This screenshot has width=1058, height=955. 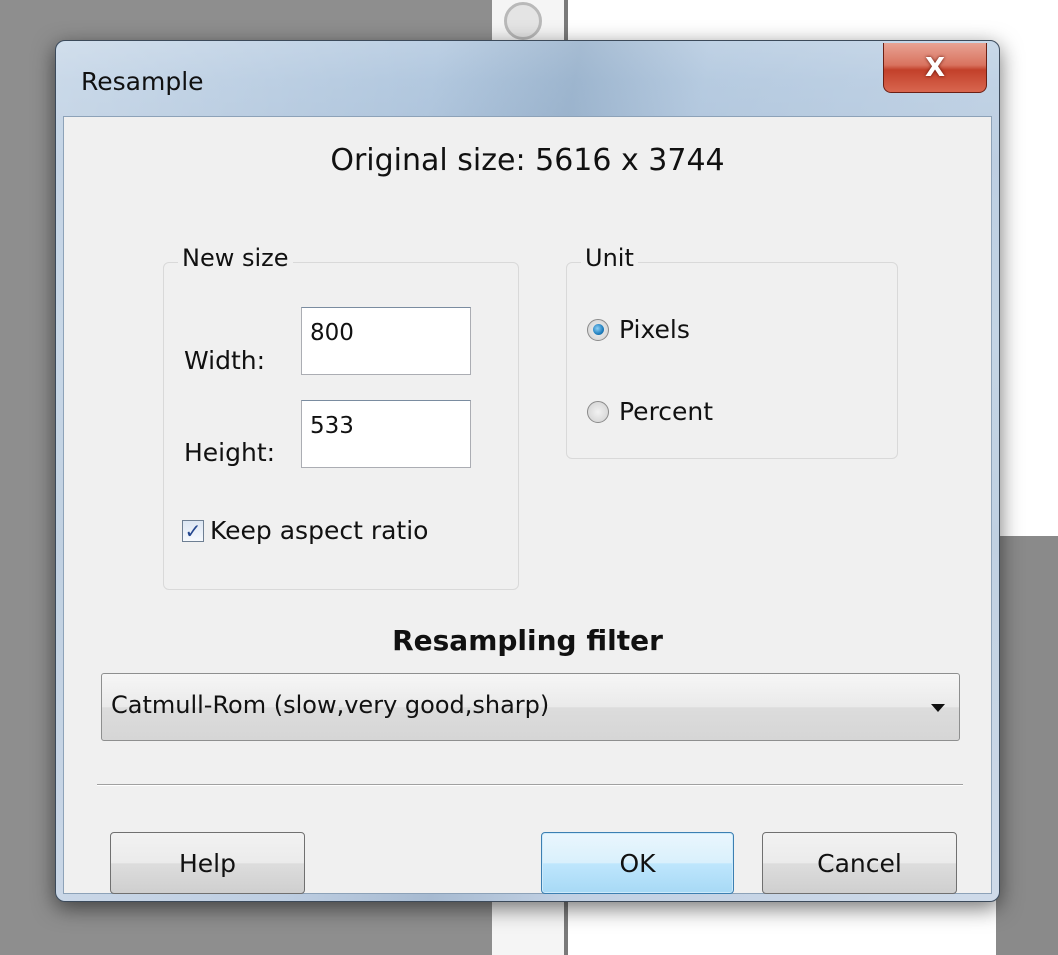 What do you see at coordinates (530, 785) in the screenshot?
I see `button-separator` at bounding box center [530, 785].